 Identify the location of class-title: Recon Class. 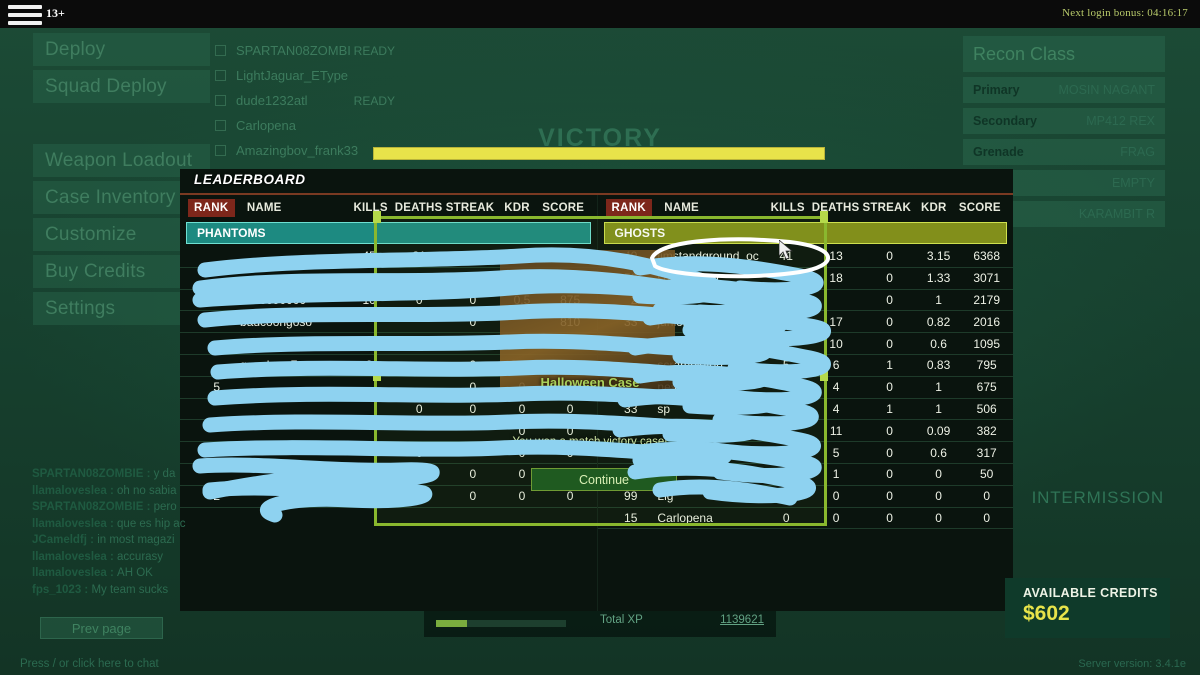
(1064, 54).